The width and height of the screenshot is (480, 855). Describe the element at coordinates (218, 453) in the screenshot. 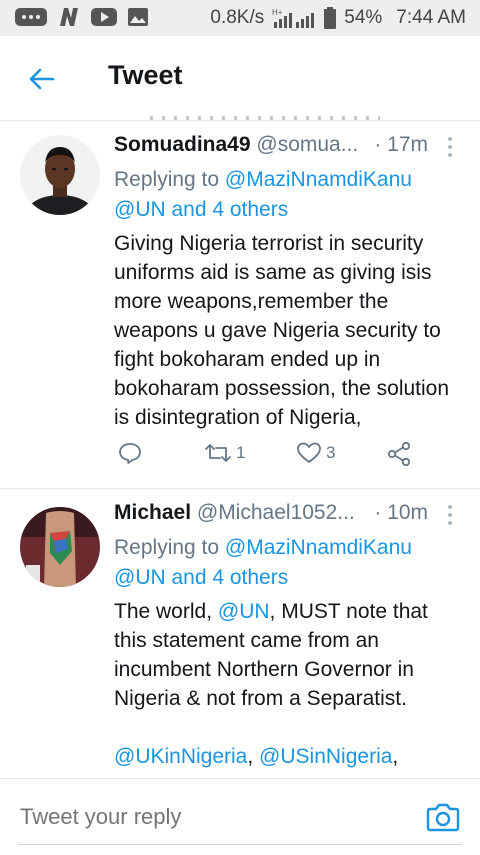

I see `retweet-icon` at that location.